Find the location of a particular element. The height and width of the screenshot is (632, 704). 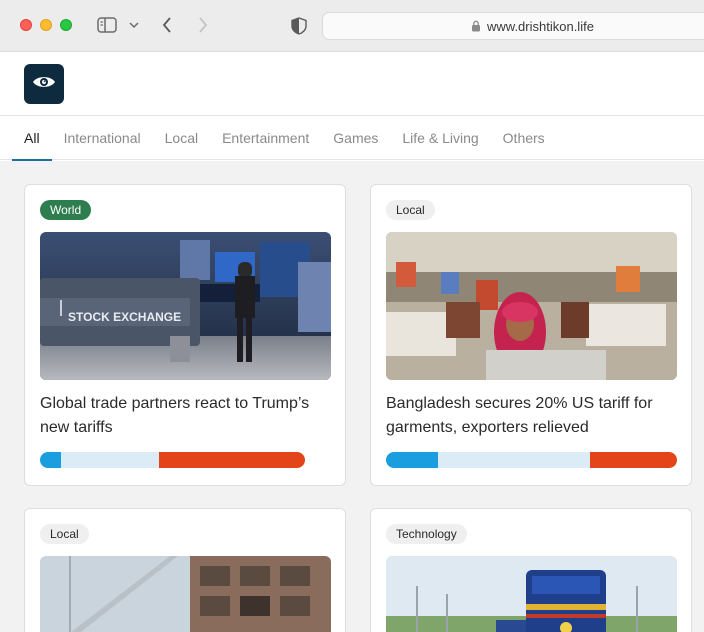

back-icon is located at coordinates (167, 25).